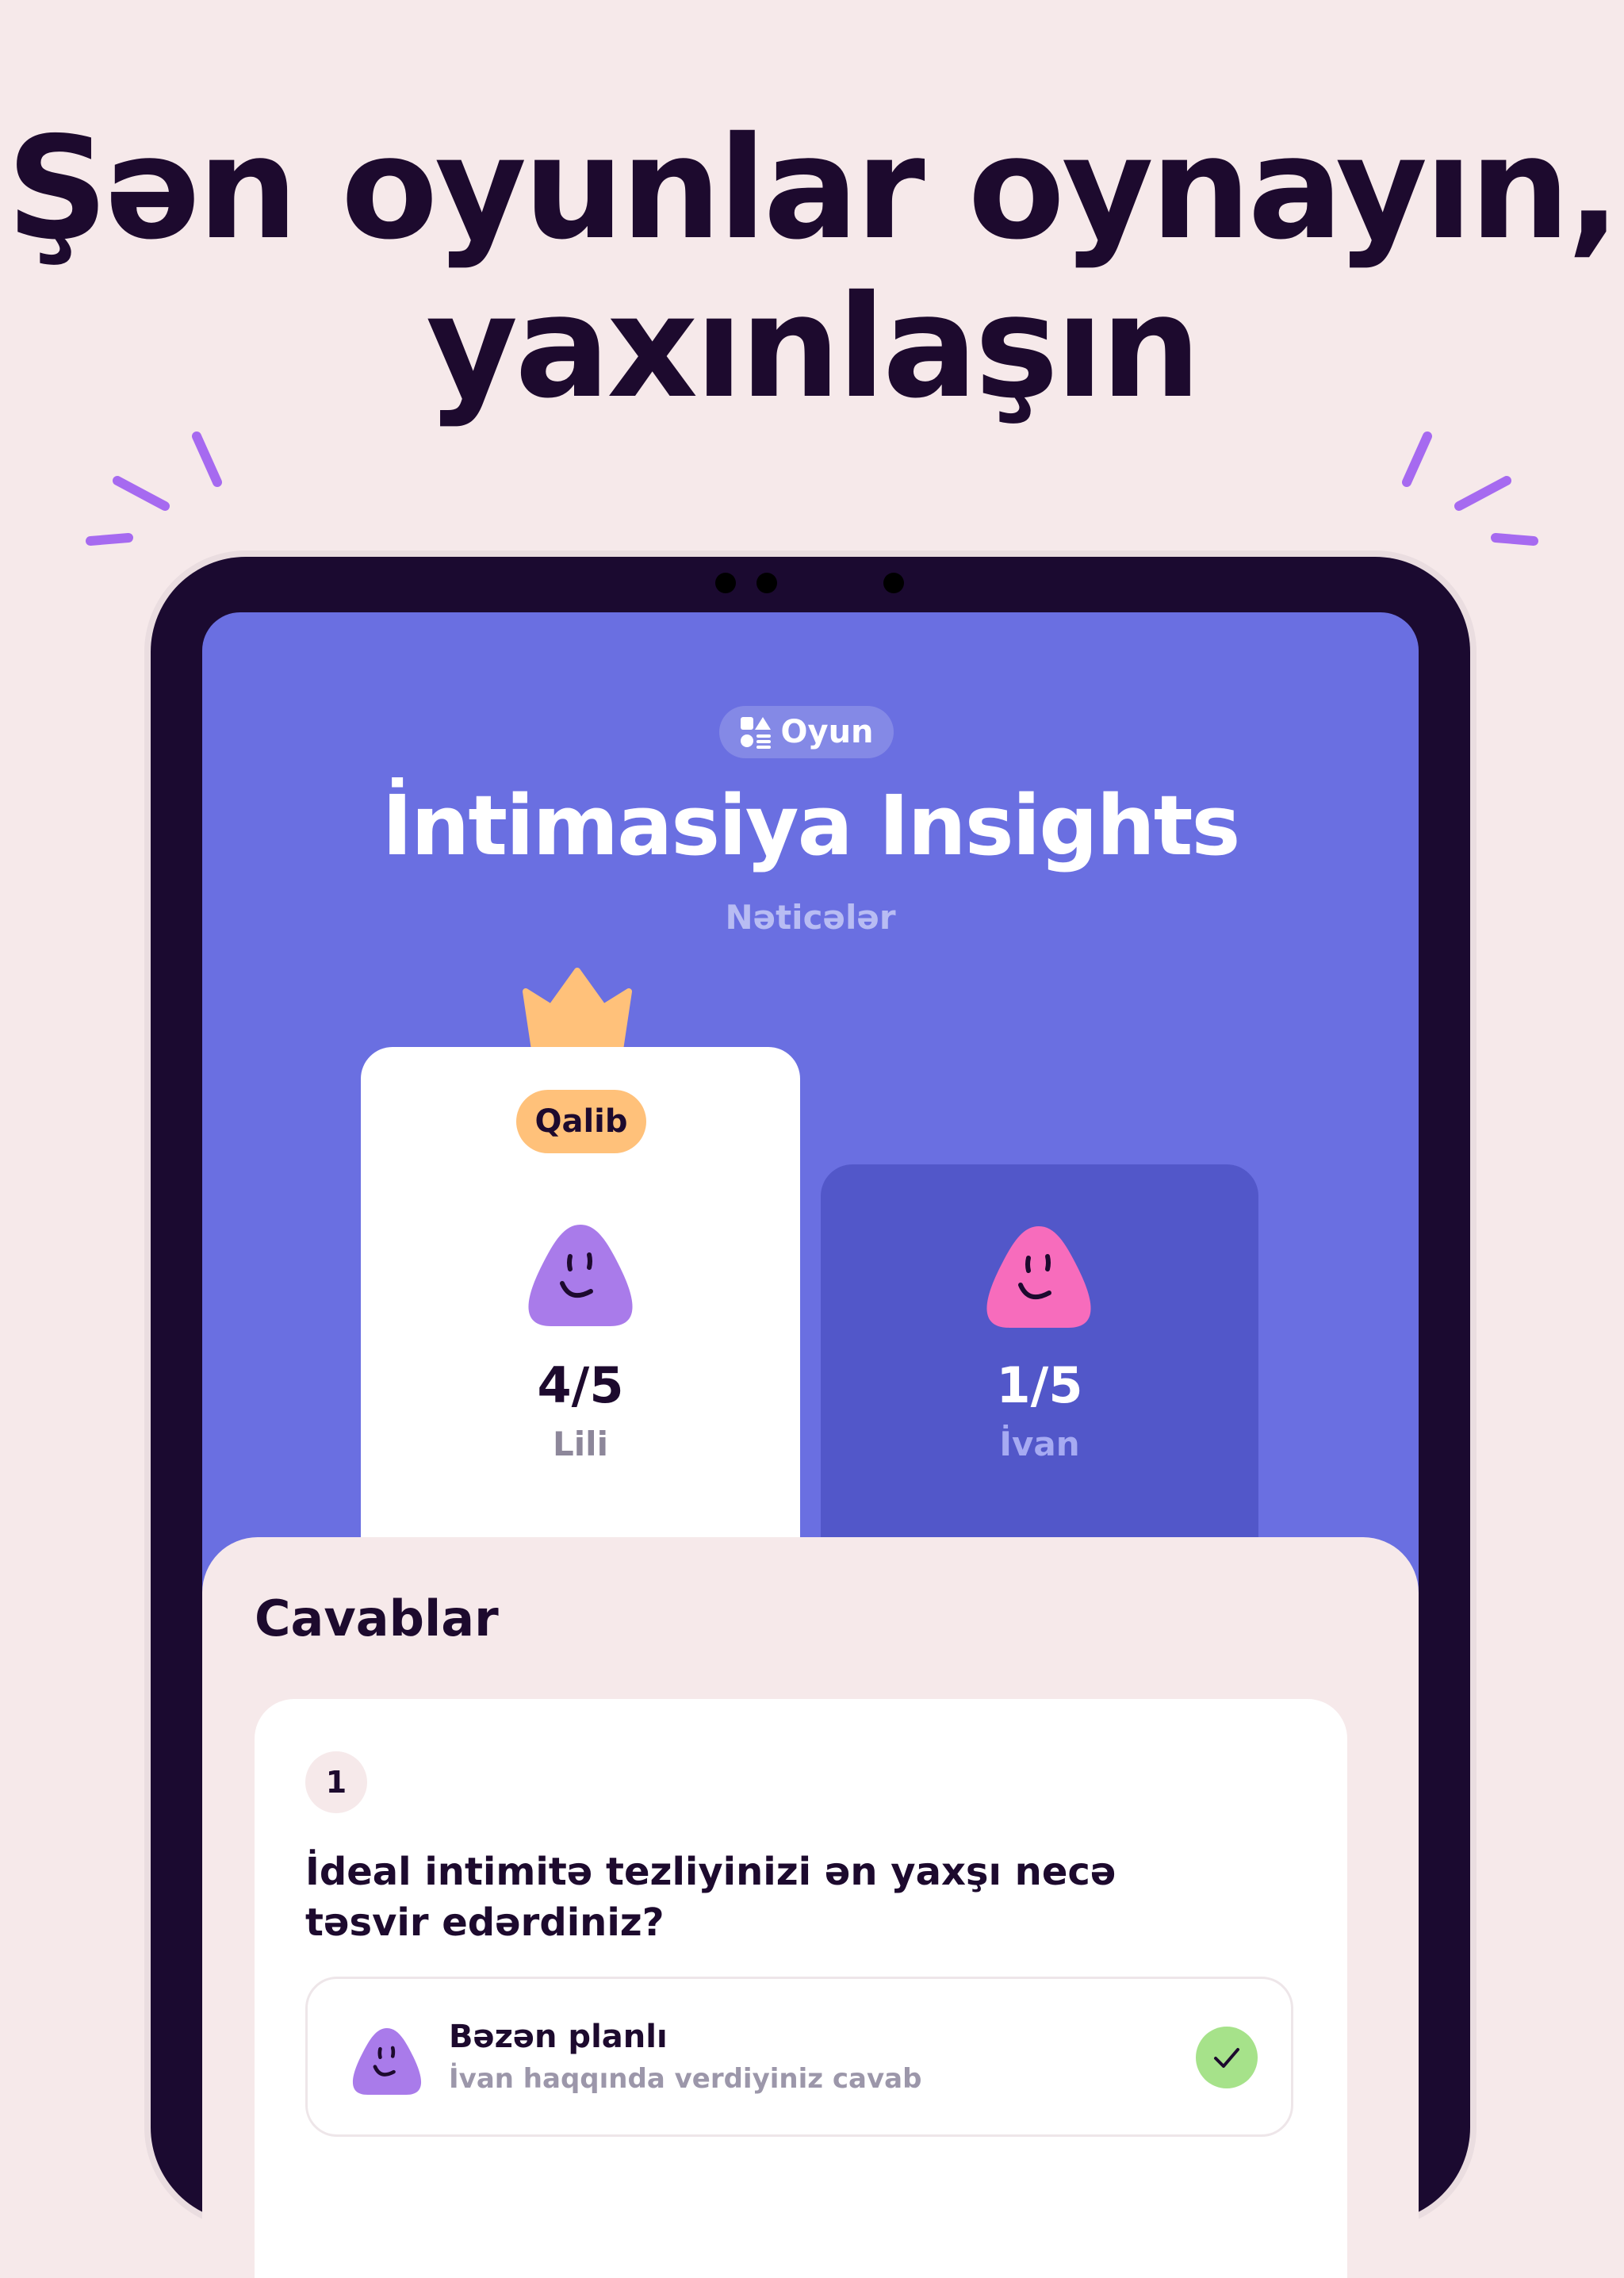 The height and width of the screenshot is (2278, 1624). Describe the element at coordinates (580, 1385) in the screenshot. I see `player-score: 4/5` at that location.